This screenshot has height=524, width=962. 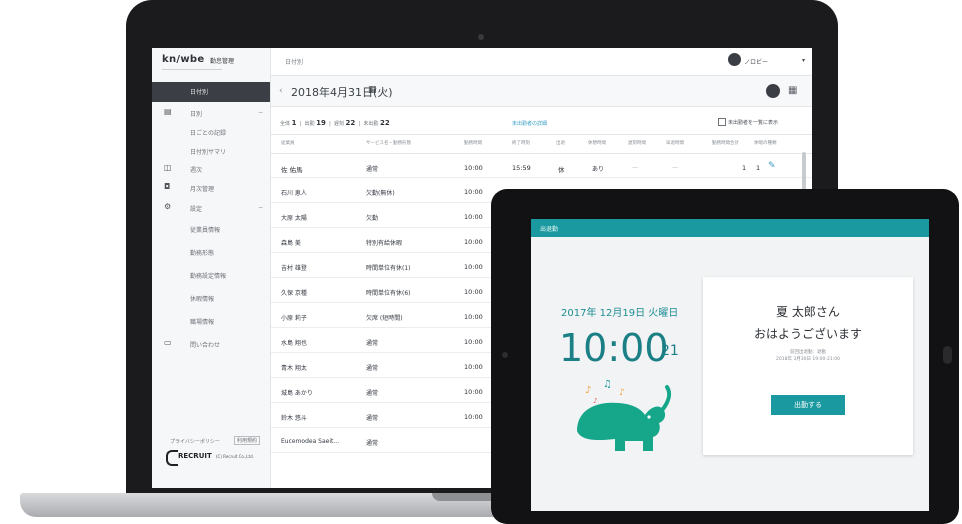 I want to click on work-type: 時間単位有休(1), so click(x=388, y=268).